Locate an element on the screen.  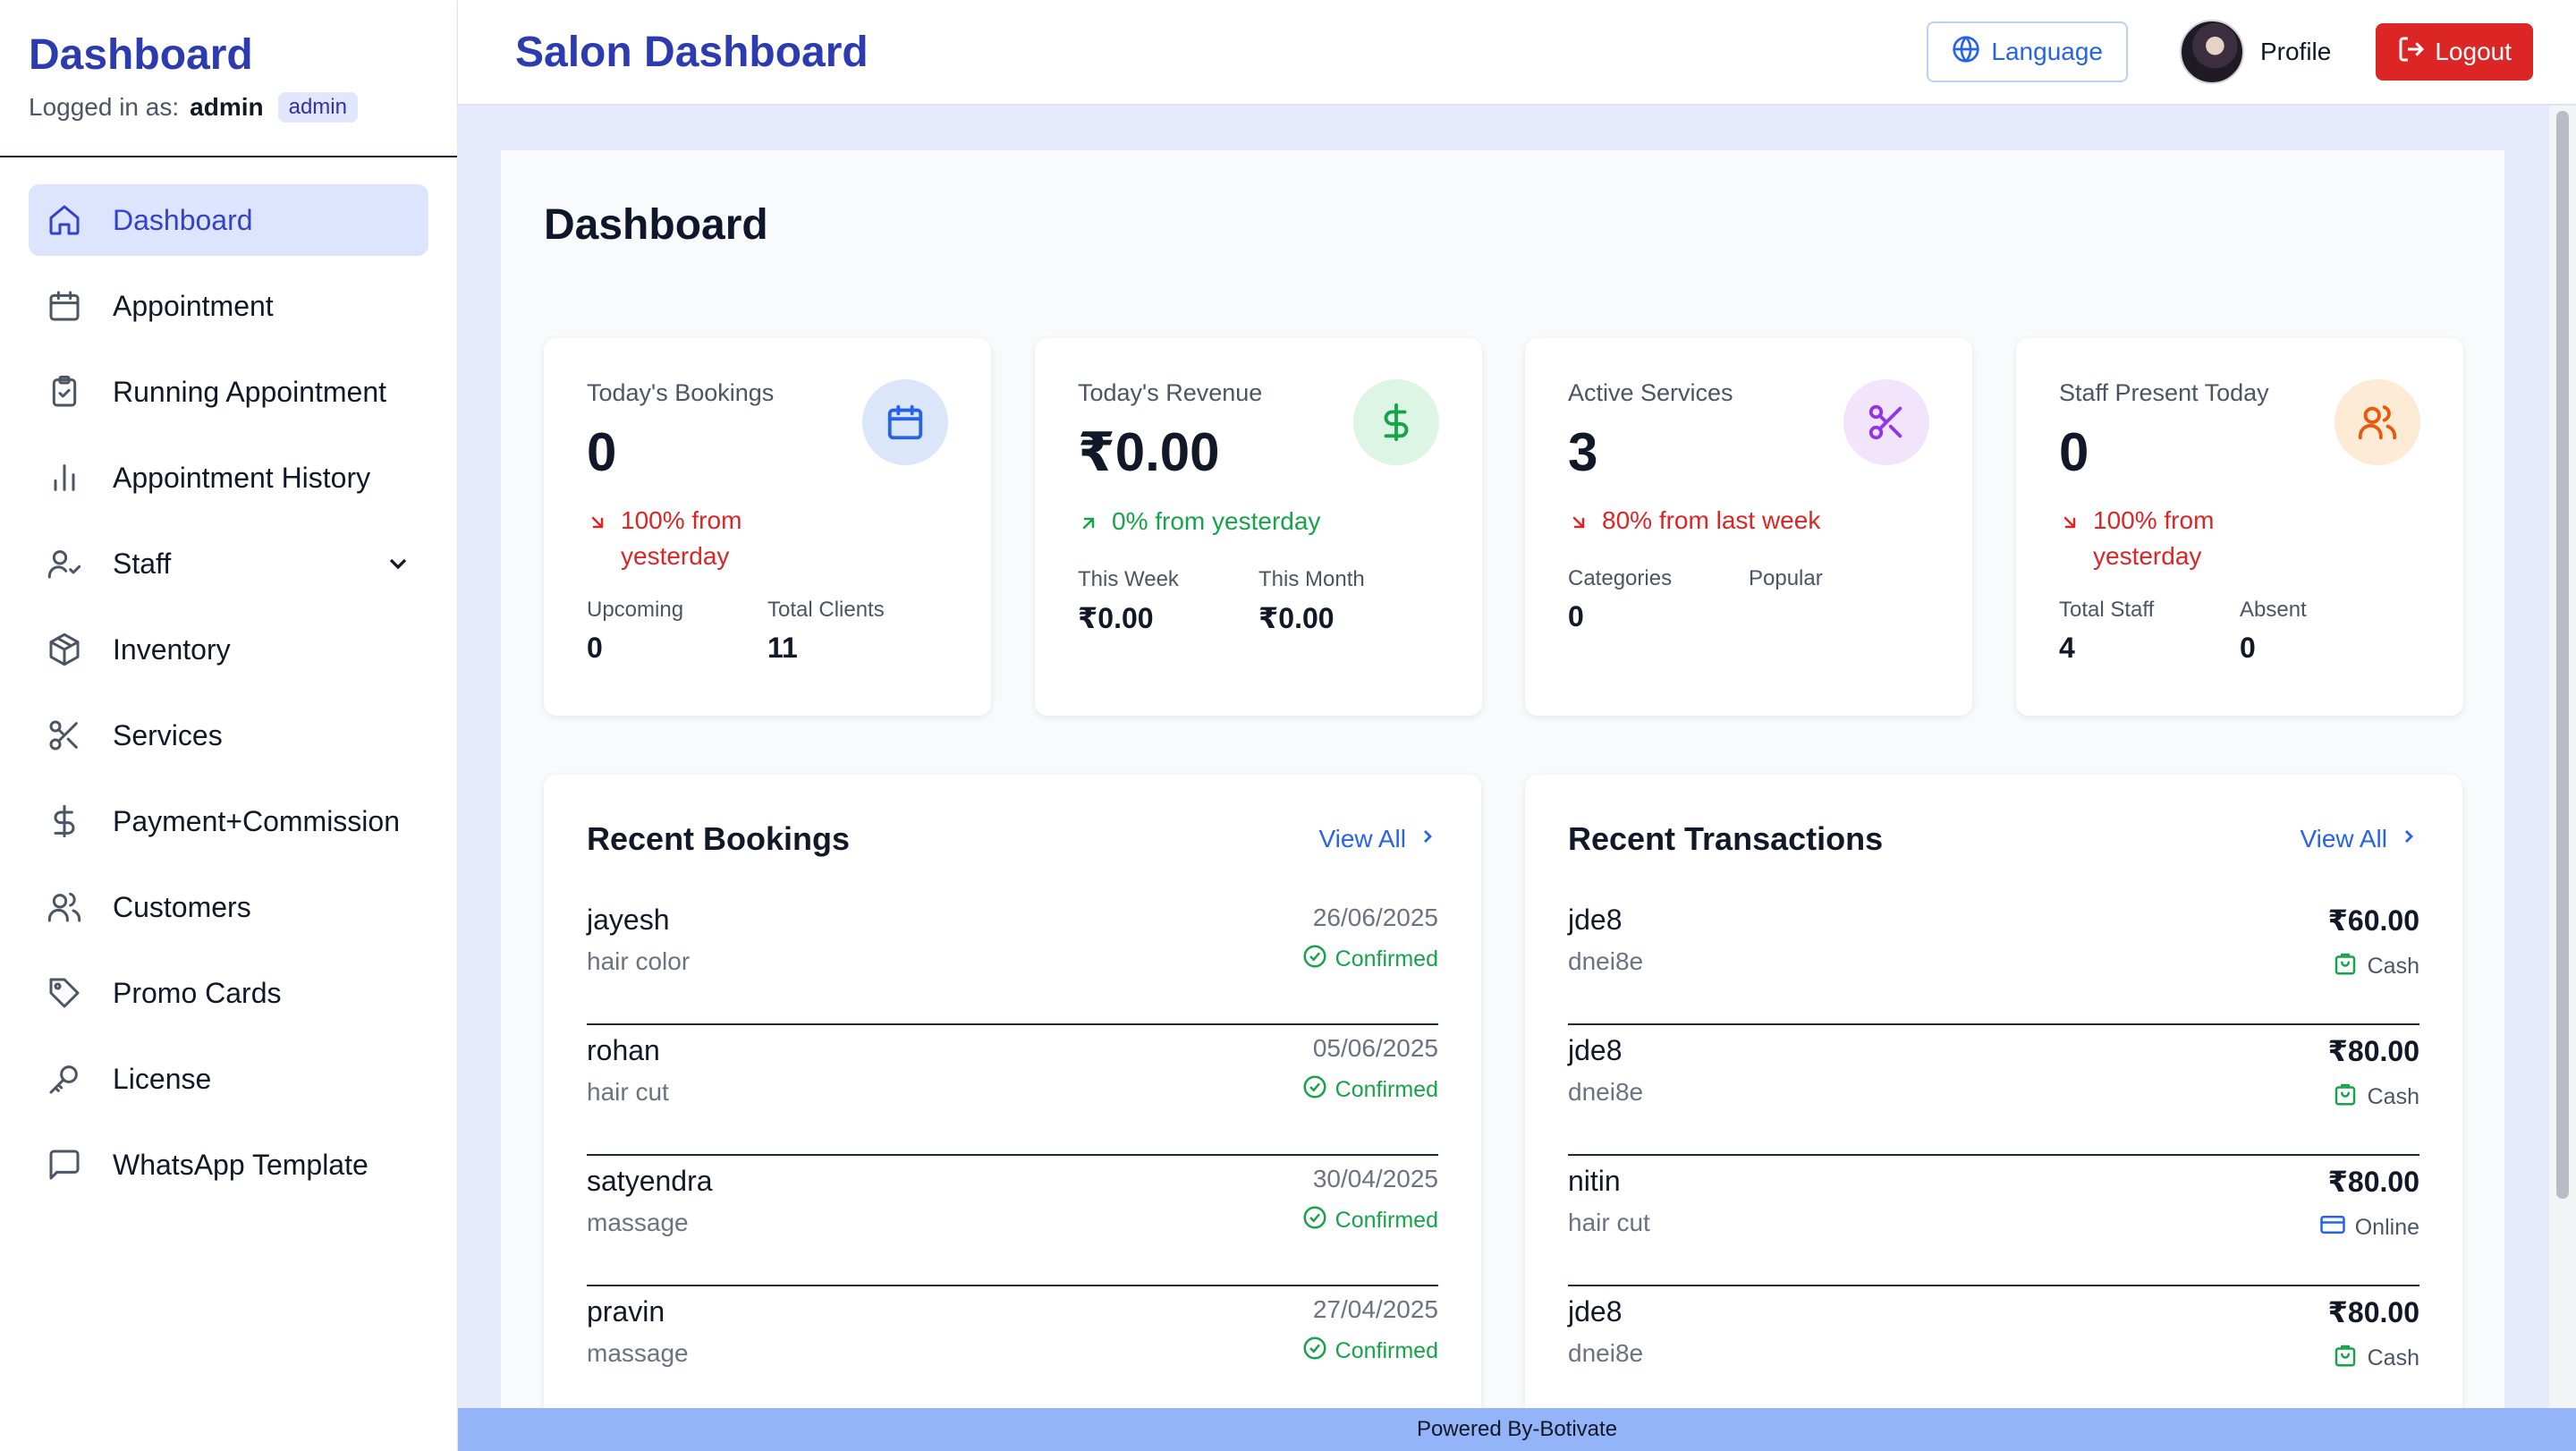
header-actions: Language Profile Logout is located at coordinates (2230, 52).